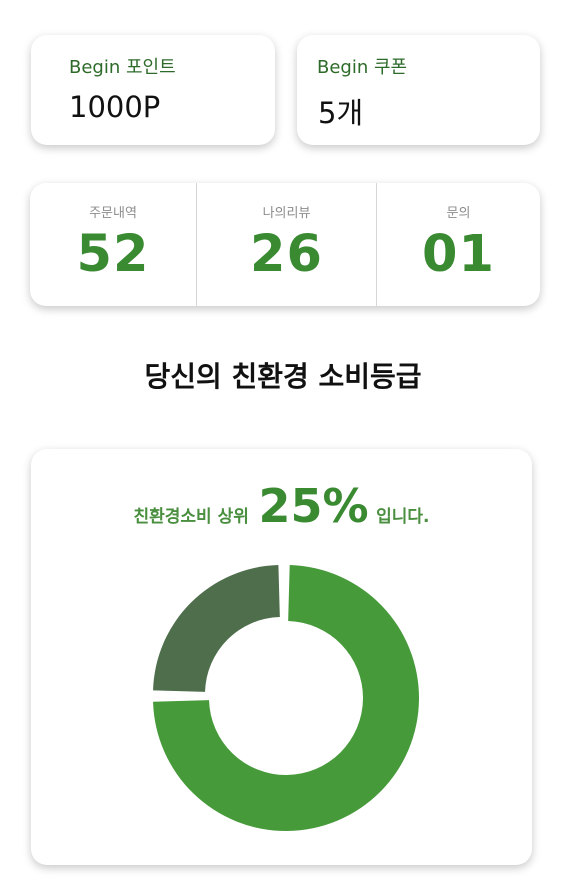 This screenshot has width=566, height=896. What do you see at coordinates (216, 628) in the screenshot?
I see `donut-top-segment` at bounding box center [216, 628].